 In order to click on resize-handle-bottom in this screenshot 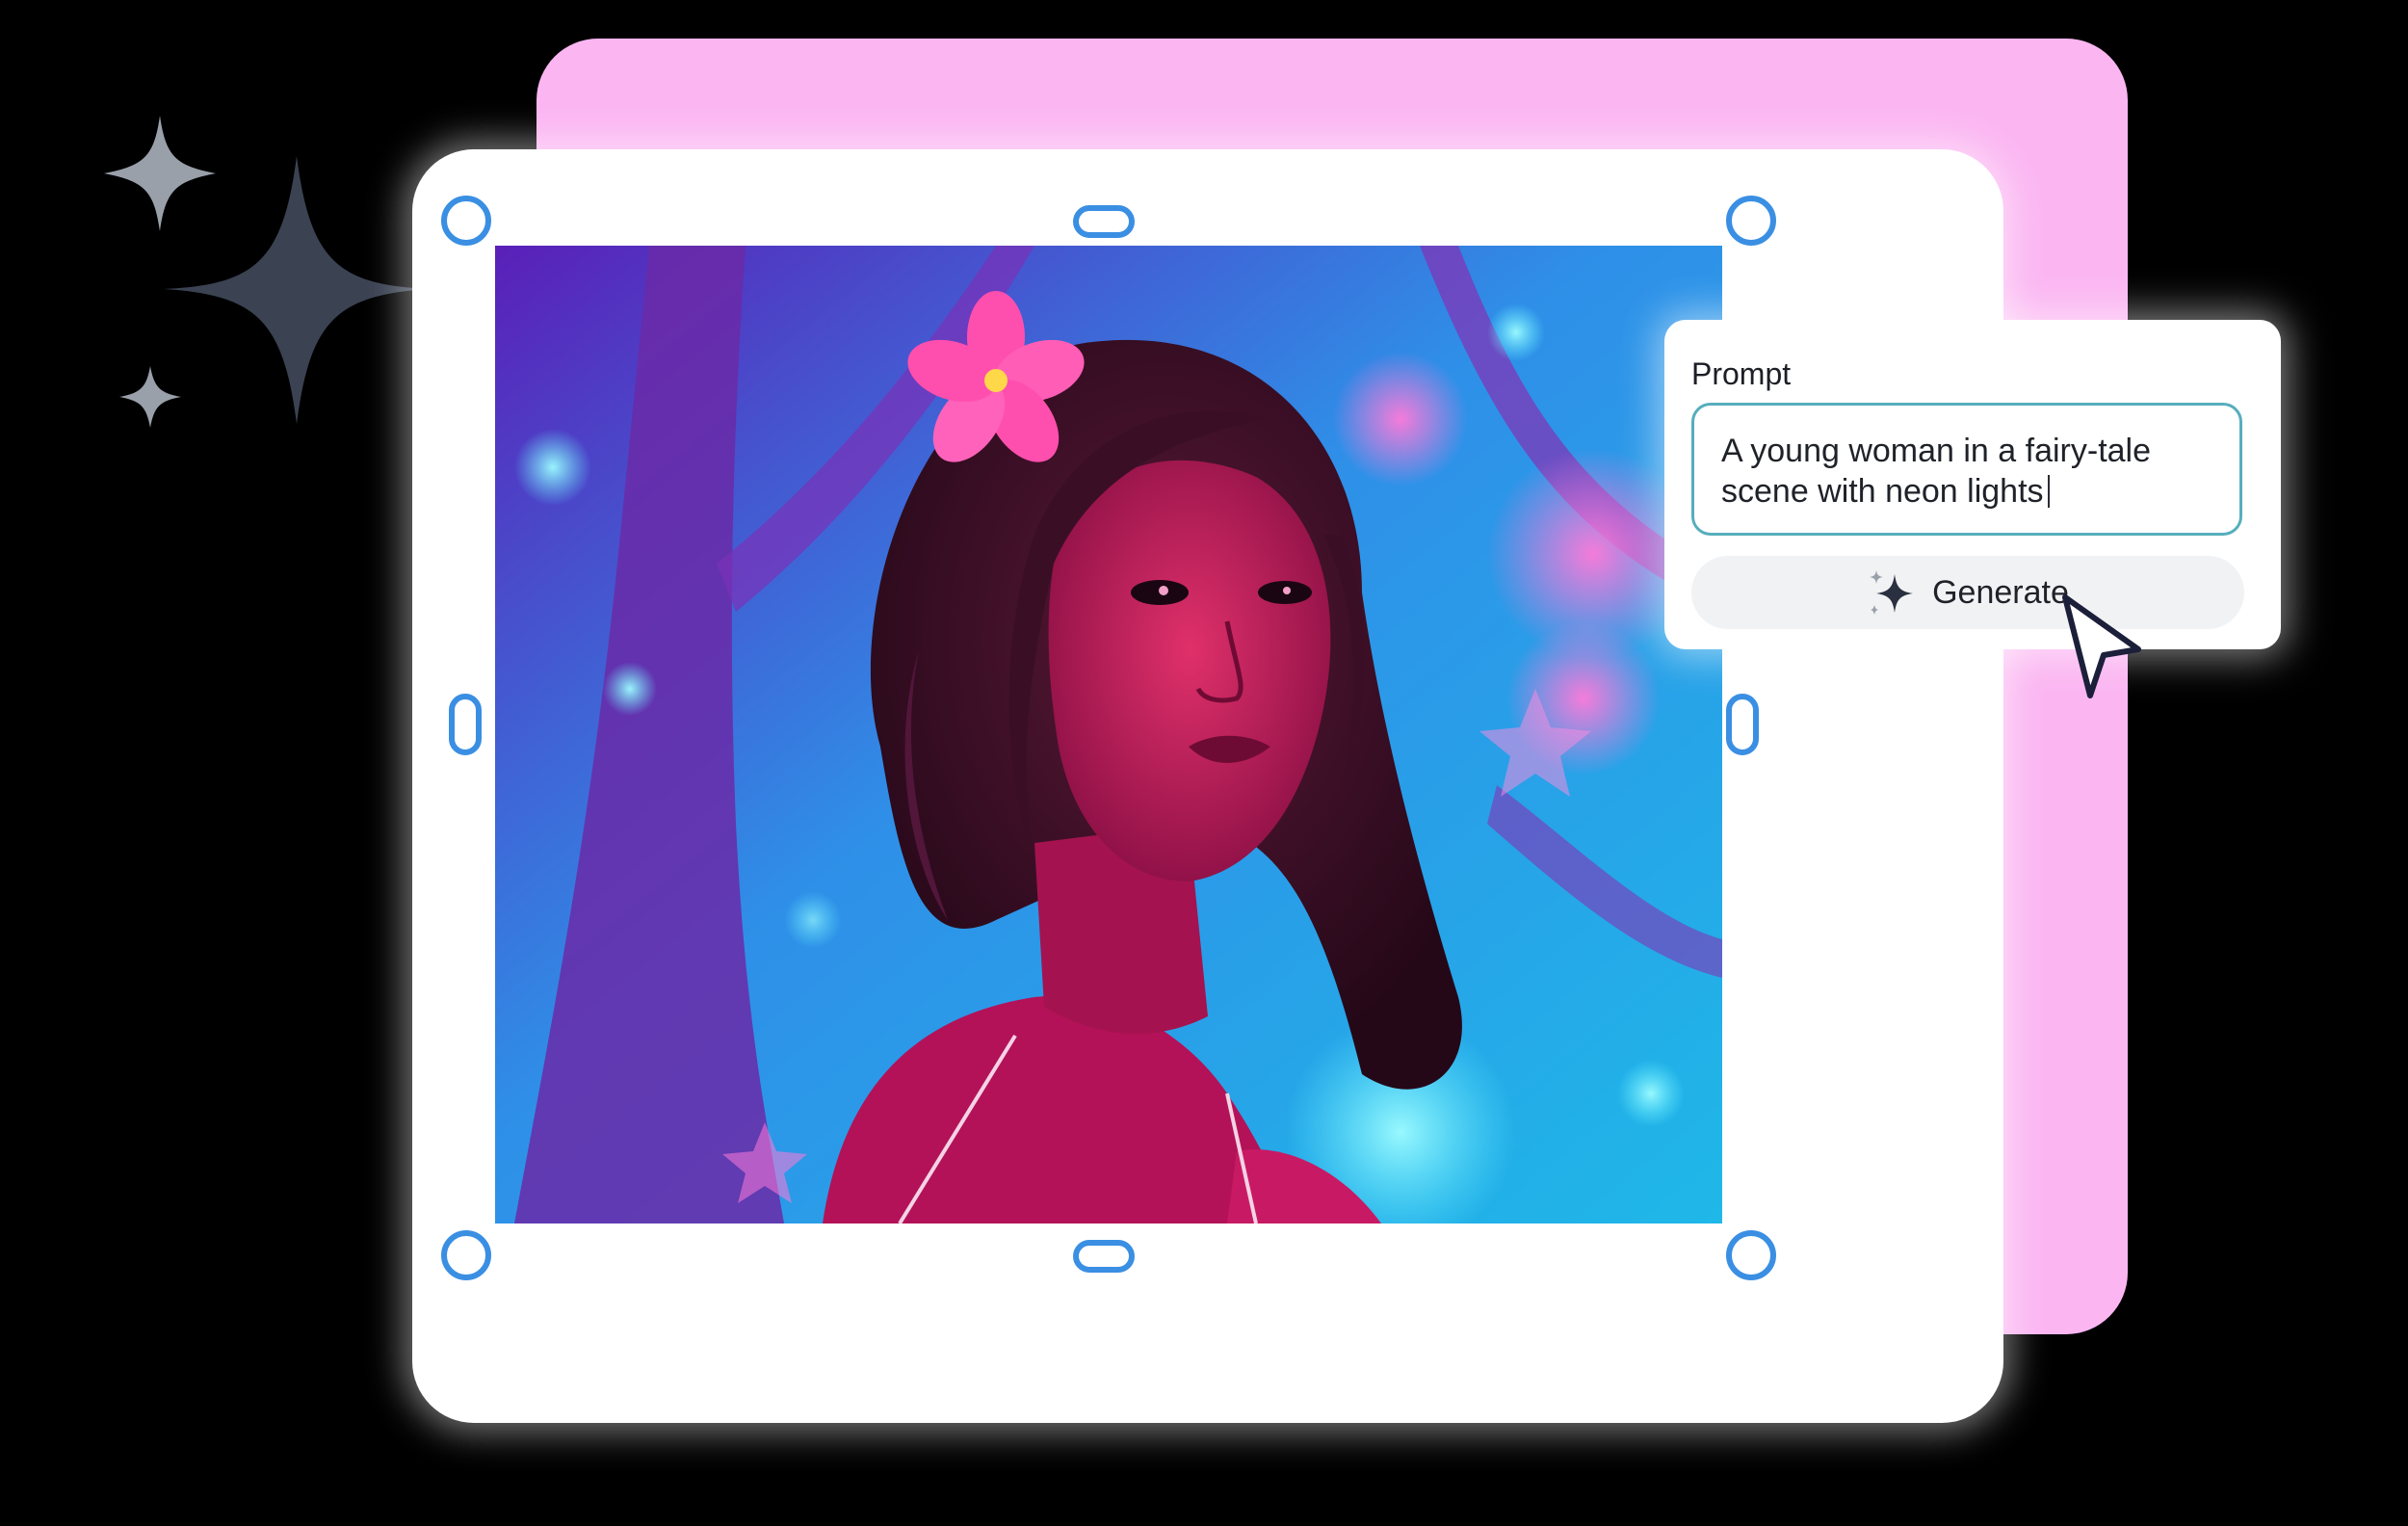, I will do `click(1104, 1256)`.